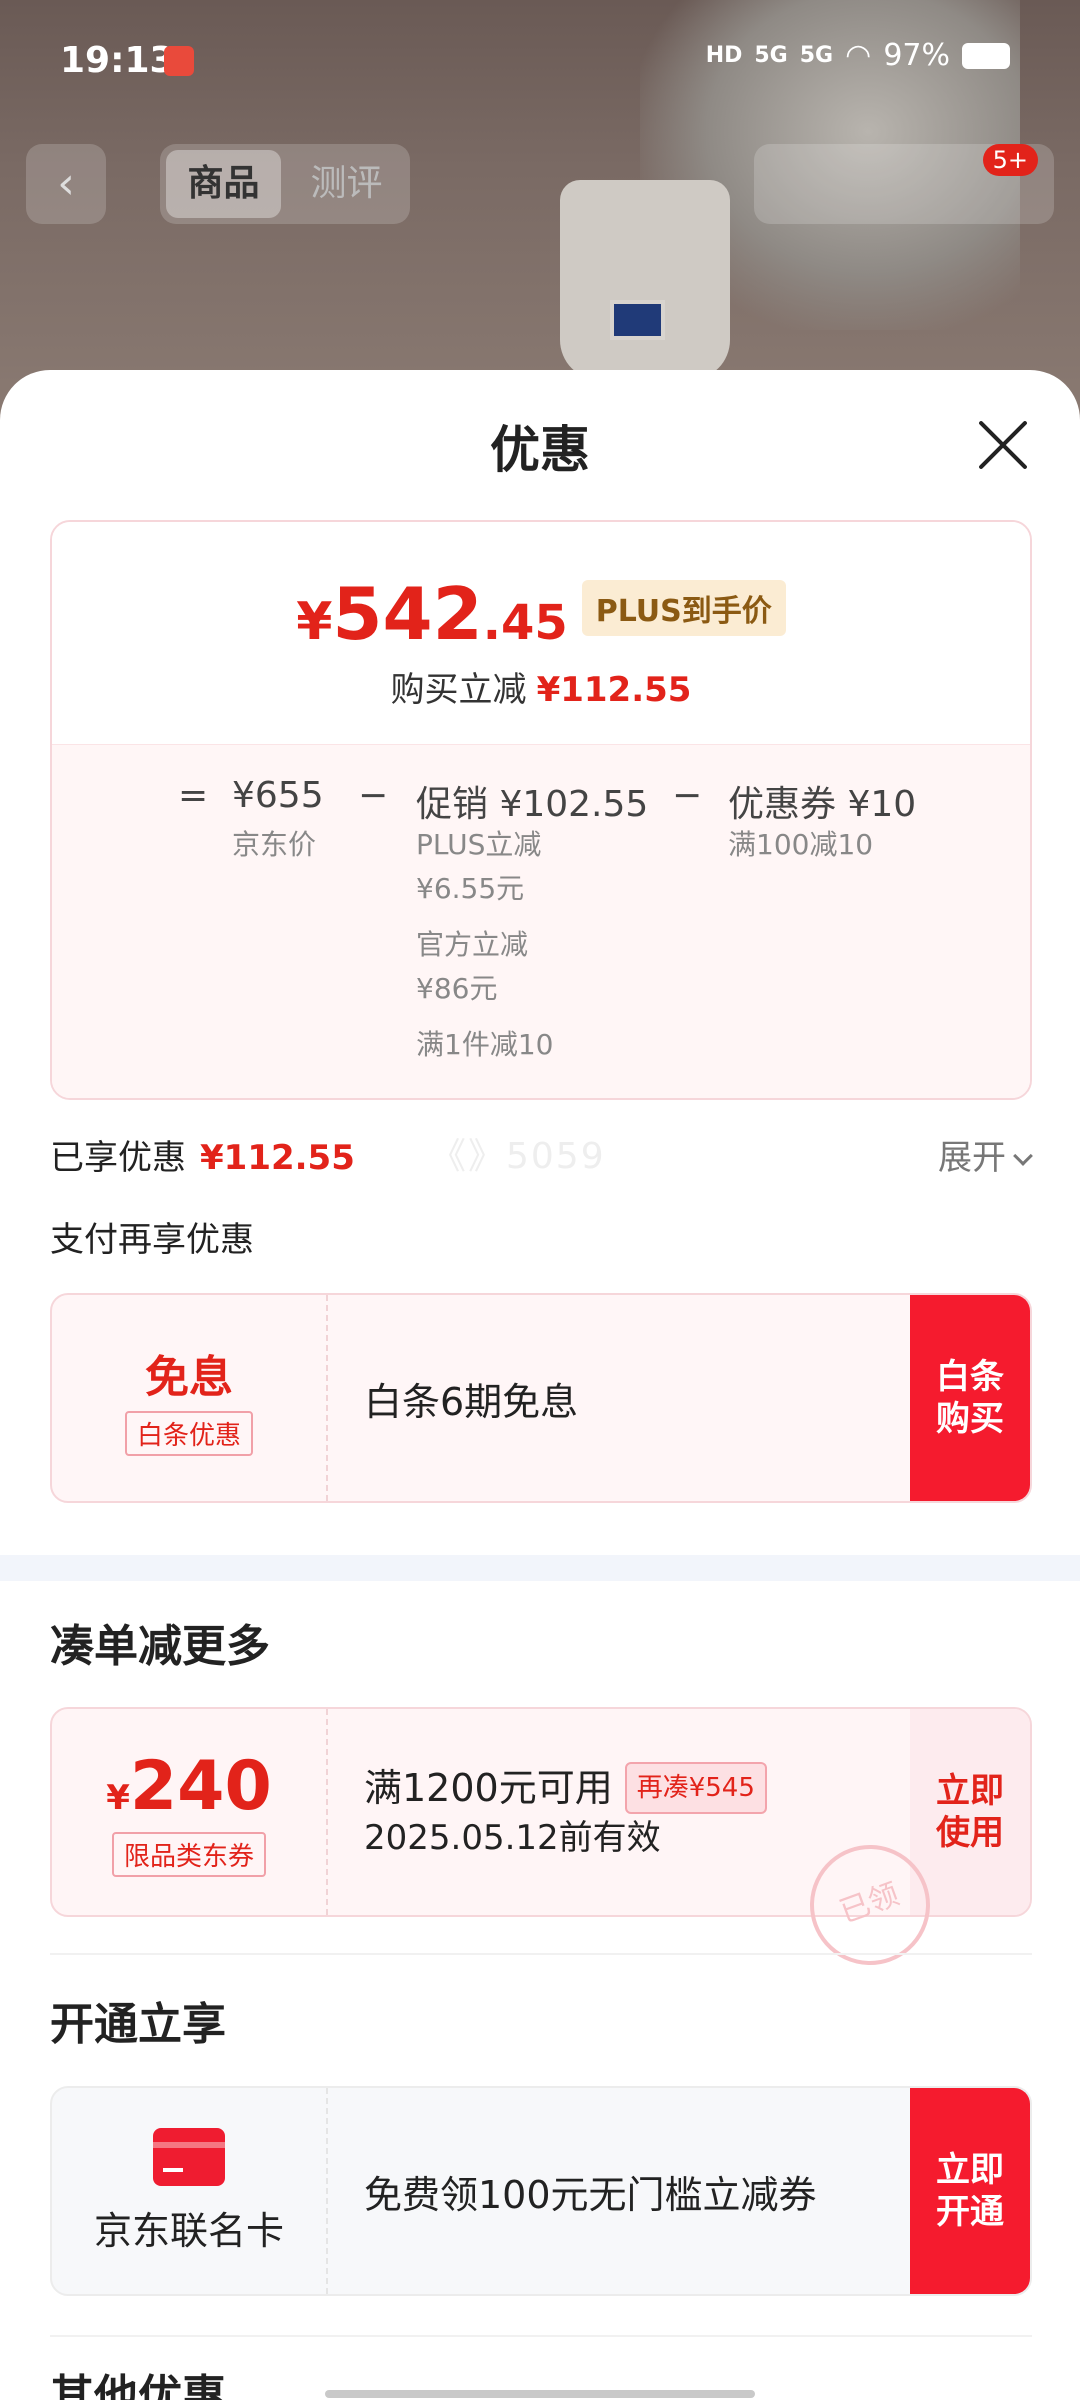  What do you see at coordinates (188, 2230) in the screenshot?
I see `jd-card-name: 京东联名卡` at bounding box center [188, 2230].